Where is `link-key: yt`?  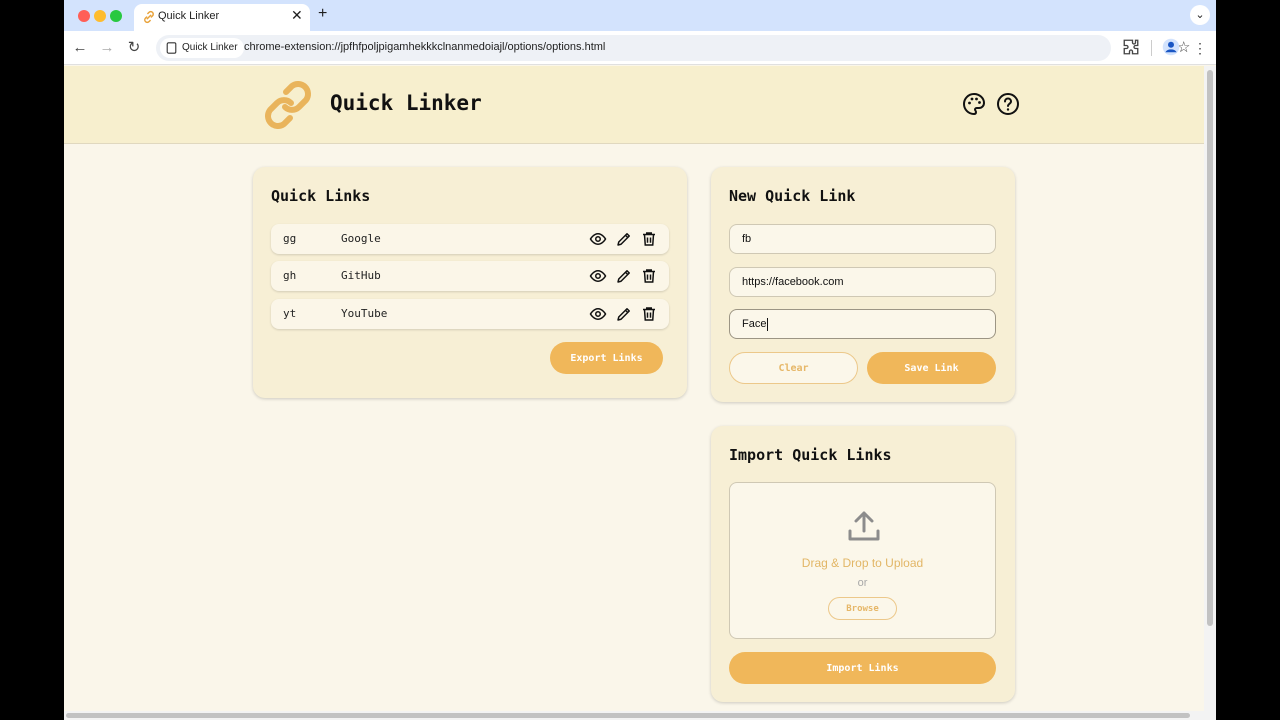 link-key: yt is located at coordinates (290, 313).